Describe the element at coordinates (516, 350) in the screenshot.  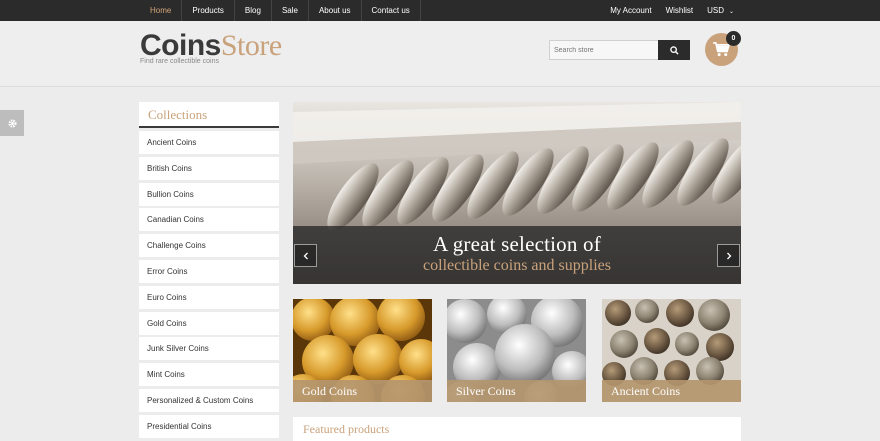
I see `banner-silver-coins: Silver Coins` at that location.